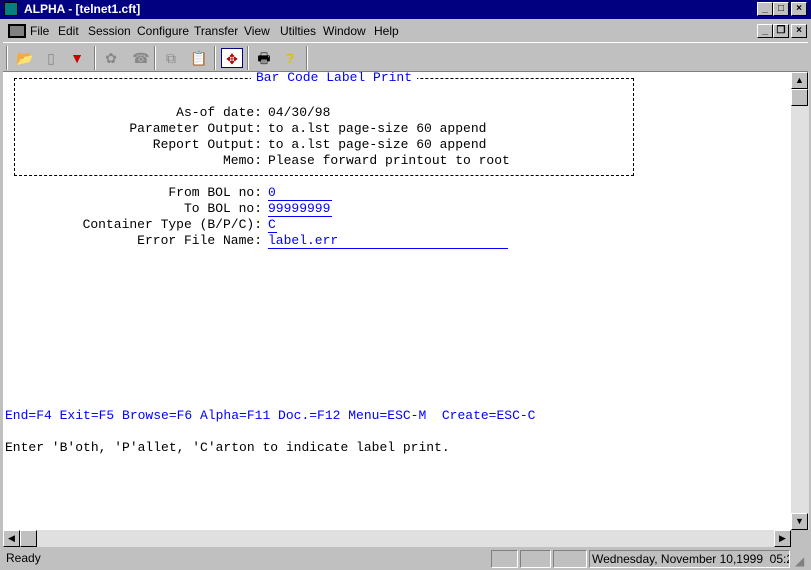 This screenshot has height=570, width=811. I want to click on header-value: Please forward printout to root, so click(389, 160).